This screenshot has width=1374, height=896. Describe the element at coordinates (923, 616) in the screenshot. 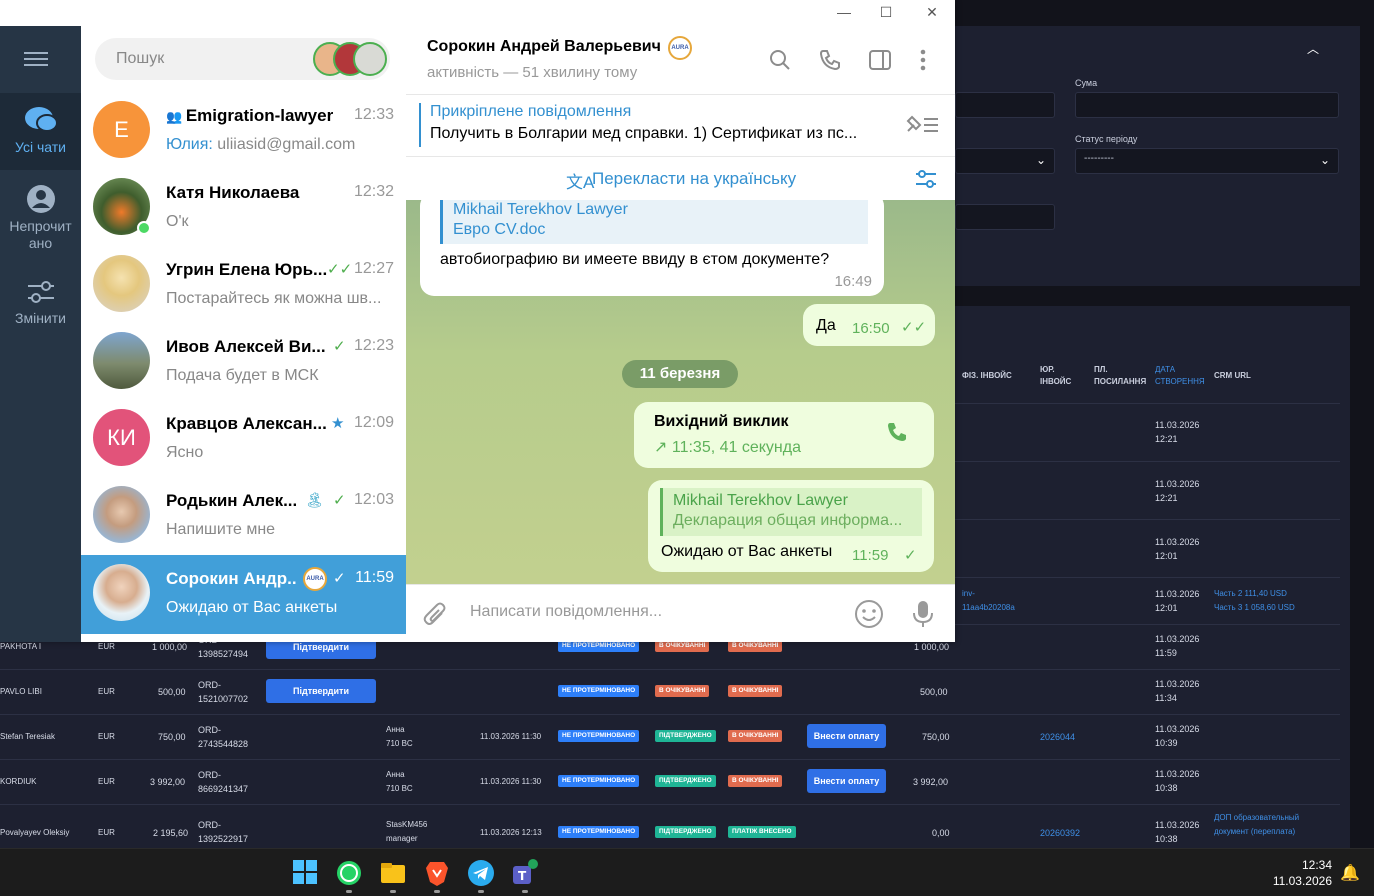

I see `microphone-icon` at that location.